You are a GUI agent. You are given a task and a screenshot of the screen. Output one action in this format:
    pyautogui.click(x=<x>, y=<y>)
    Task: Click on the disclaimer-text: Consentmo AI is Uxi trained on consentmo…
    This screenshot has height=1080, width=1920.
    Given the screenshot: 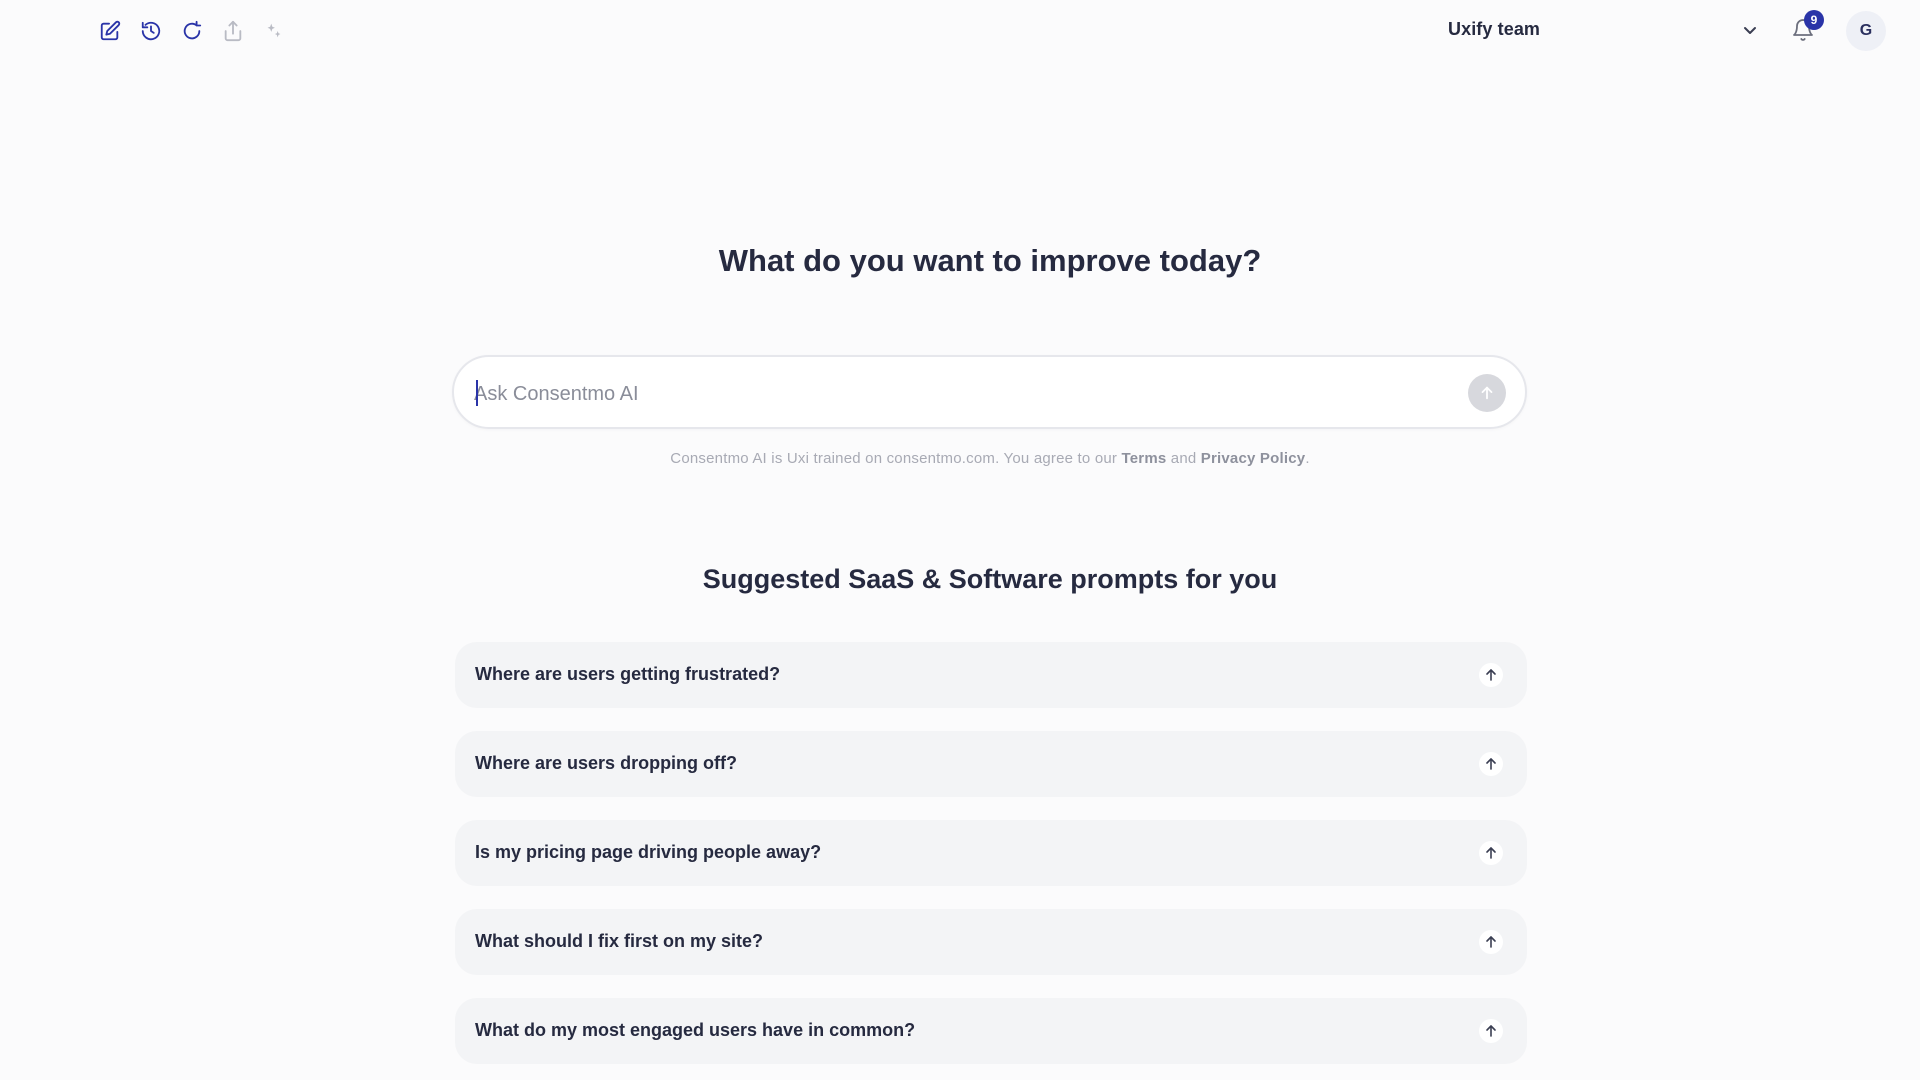 What is the action you would take?
    pyautogui.click(x=896, y=458)
    